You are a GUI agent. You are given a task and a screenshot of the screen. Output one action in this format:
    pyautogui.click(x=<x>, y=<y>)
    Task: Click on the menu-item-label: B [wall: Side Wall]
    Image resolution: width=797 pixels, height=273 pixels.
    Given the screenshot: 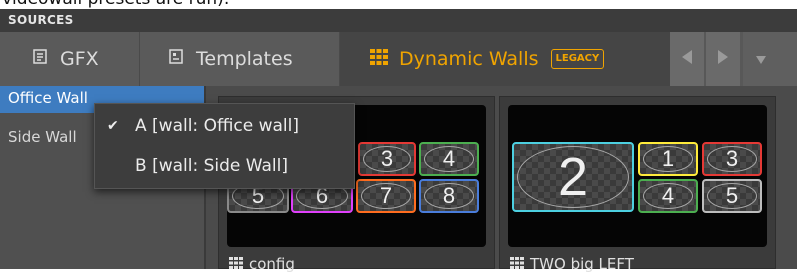 What is the action you would take?
    pyautogui.click(x=211, y=166)
    